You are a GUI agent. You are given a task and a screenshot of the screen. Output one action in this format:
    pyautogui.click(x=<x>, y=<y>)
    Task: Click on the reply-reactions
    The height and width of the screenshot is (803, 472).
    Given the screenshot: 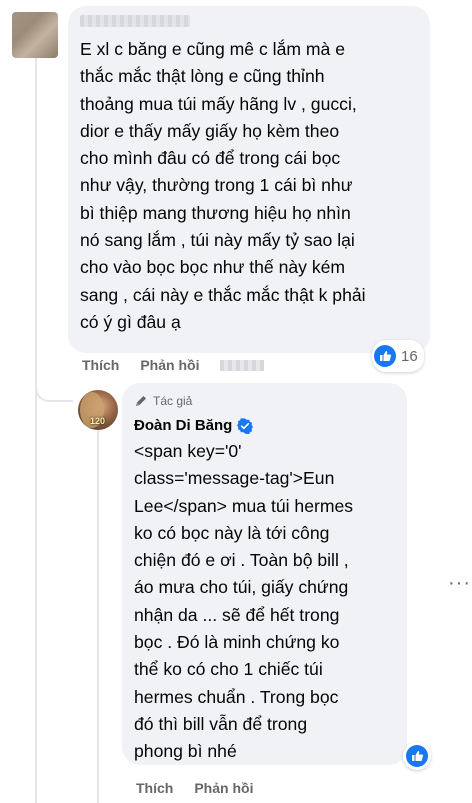 What is the action you would take?
    pyautogui.click(x=417, y=756)
    